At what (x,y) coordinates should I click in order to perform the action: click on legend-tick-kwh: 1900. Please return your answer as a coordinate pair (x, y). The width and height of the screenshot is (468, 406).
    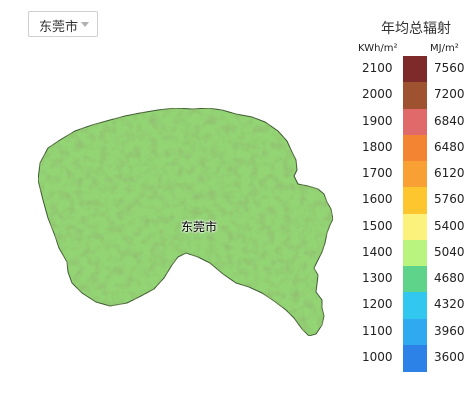
    Looking at the image, I should click on (377, 120).